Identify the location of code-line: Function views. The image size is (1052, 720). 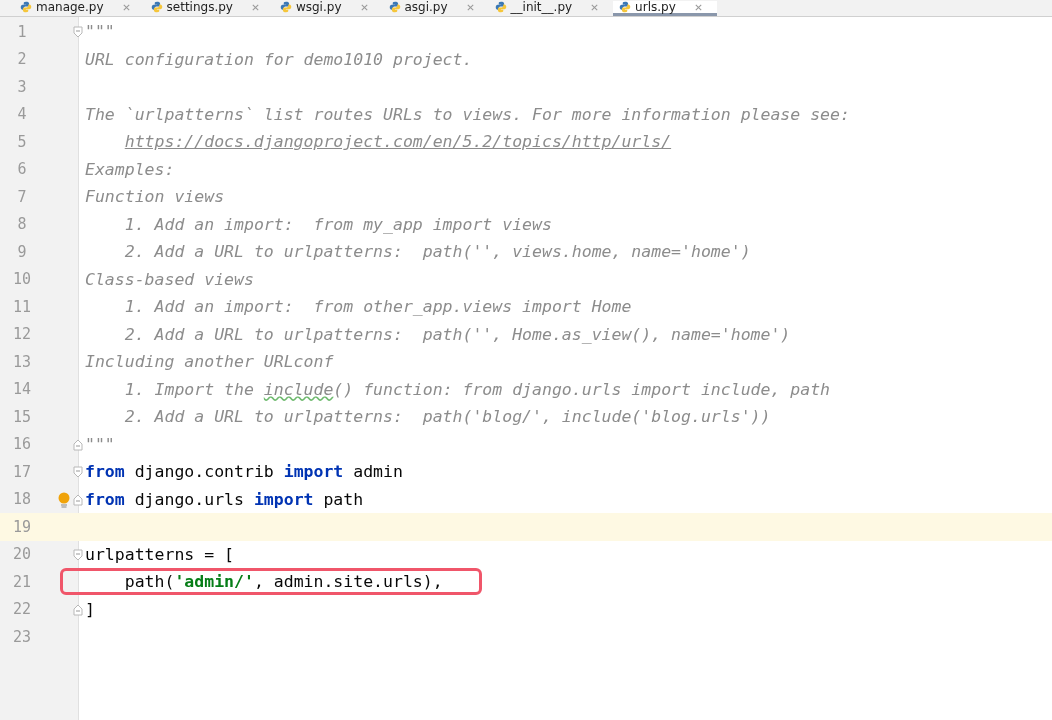
(155, 197).